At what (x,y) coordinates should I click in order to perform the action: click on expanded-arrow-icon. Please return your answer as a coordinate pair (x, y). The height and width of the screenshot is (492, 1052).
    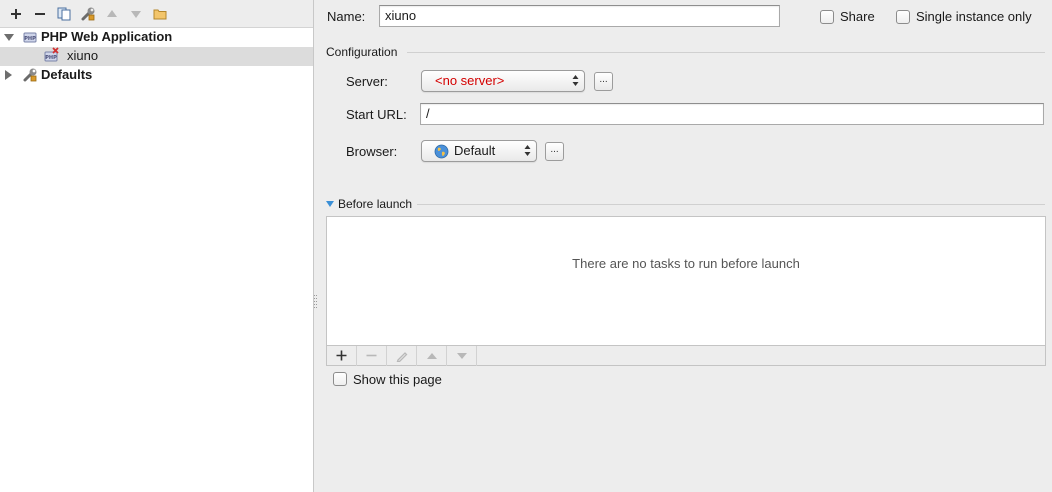
    Looking at the image, I should click on (9, 37).